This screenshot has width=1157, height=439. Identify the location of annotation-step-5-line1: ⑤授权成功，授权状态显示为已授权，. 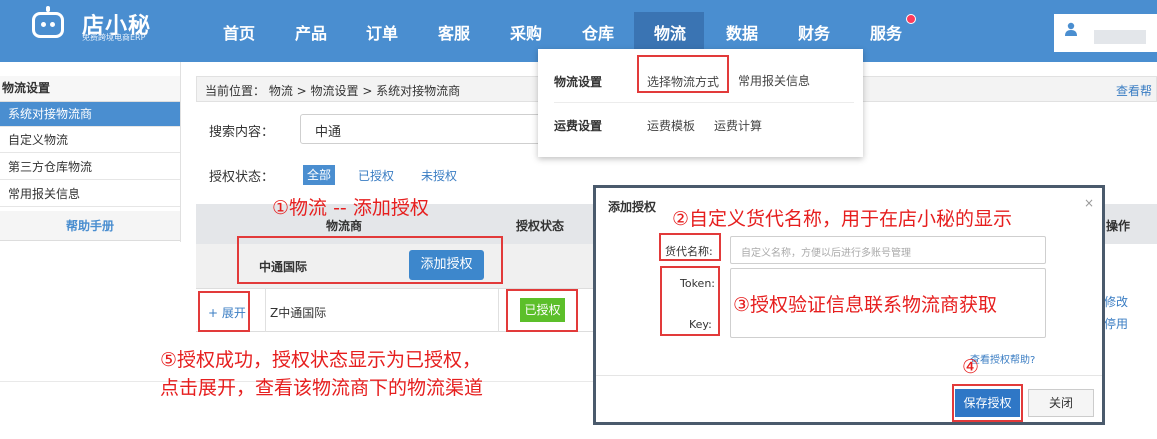
(321, 360).